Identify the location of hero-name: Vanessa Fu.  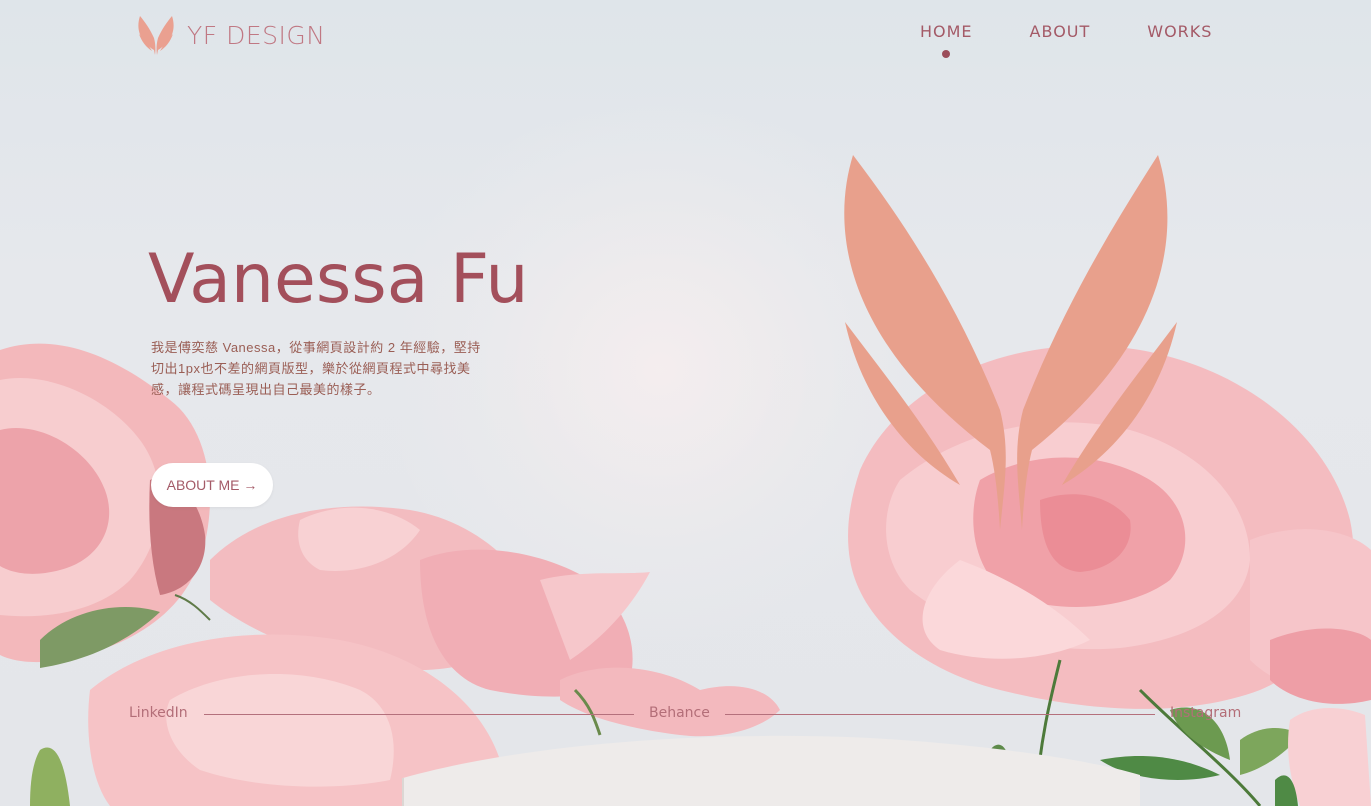
(338, 279).